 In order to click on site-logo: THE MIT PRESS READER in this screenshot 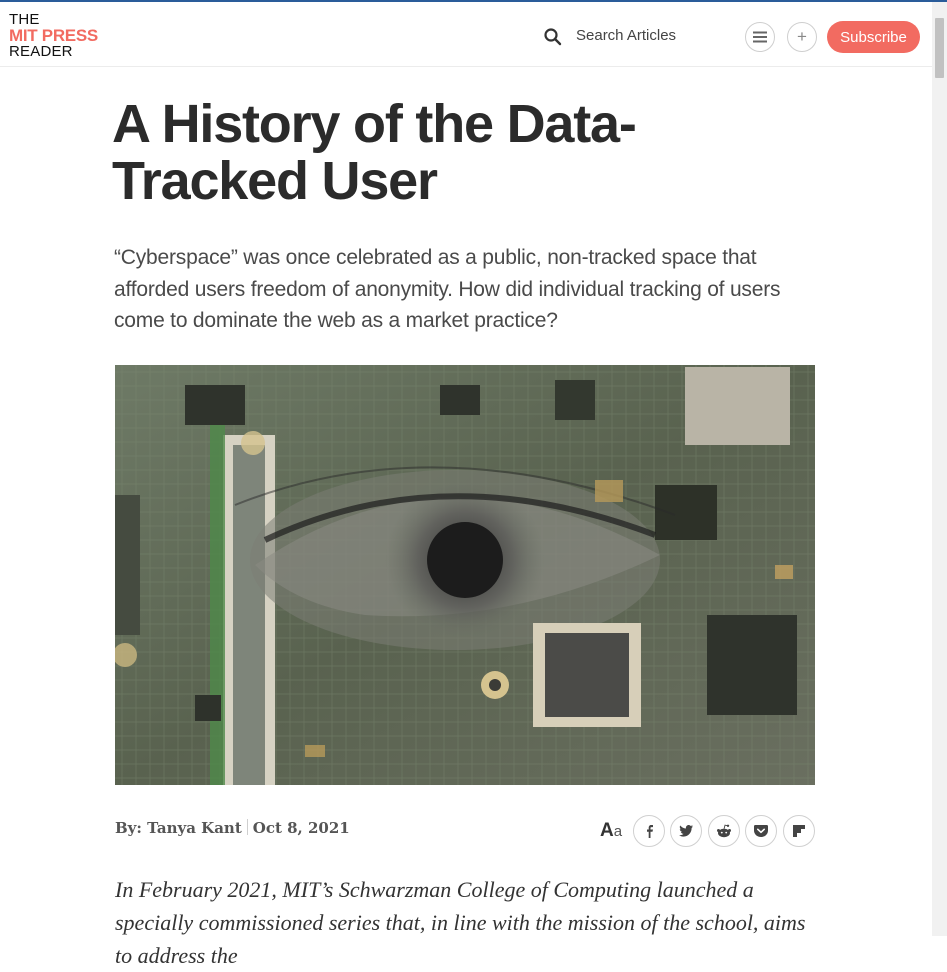, I will do `click(53, 36)`.